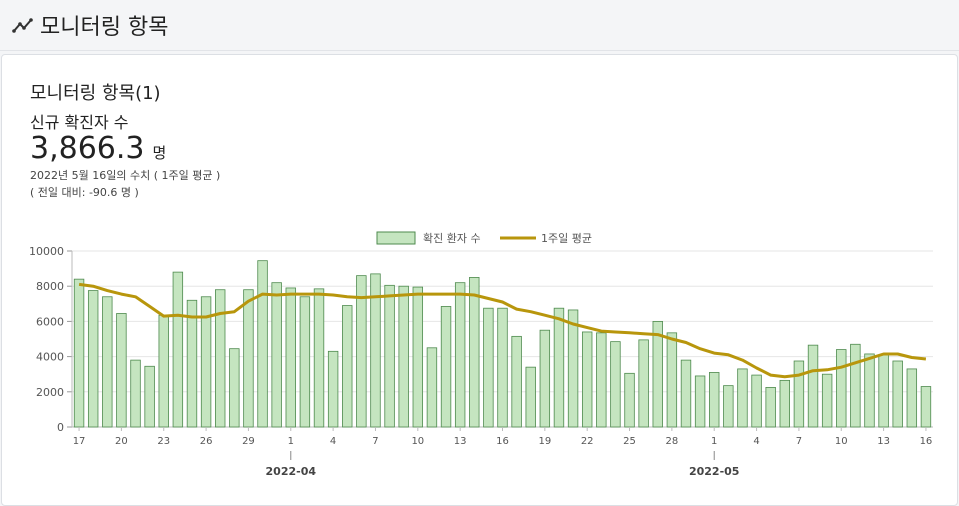  What do you see at coordinates (163, 441) in the screenshot?
I see `x-tick-label: 23` at bounding box center [163, 441].